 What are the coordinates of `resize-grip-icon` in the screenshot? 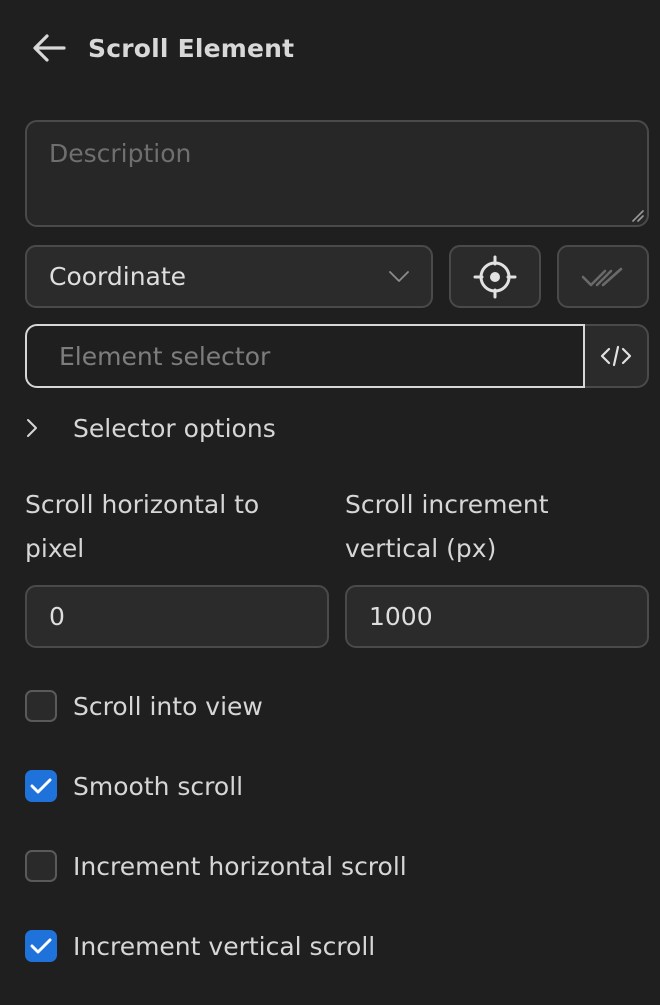 It's located at (637, 215).